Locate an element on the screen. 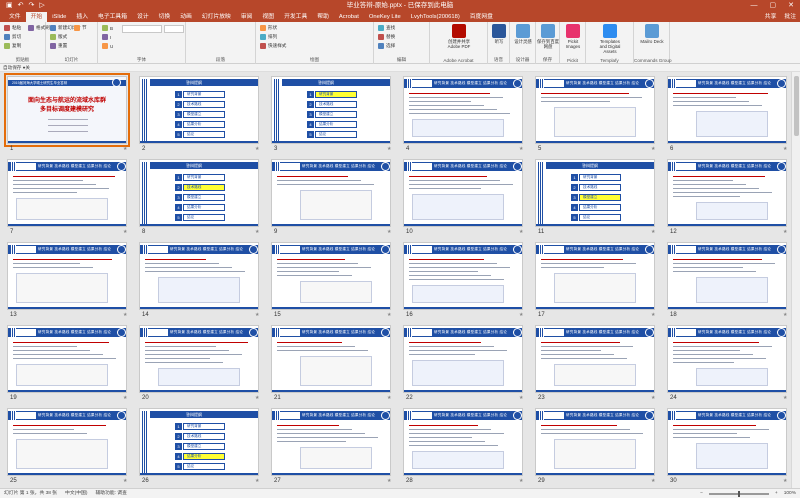  font-name-box is located at coordinates (142, 29).